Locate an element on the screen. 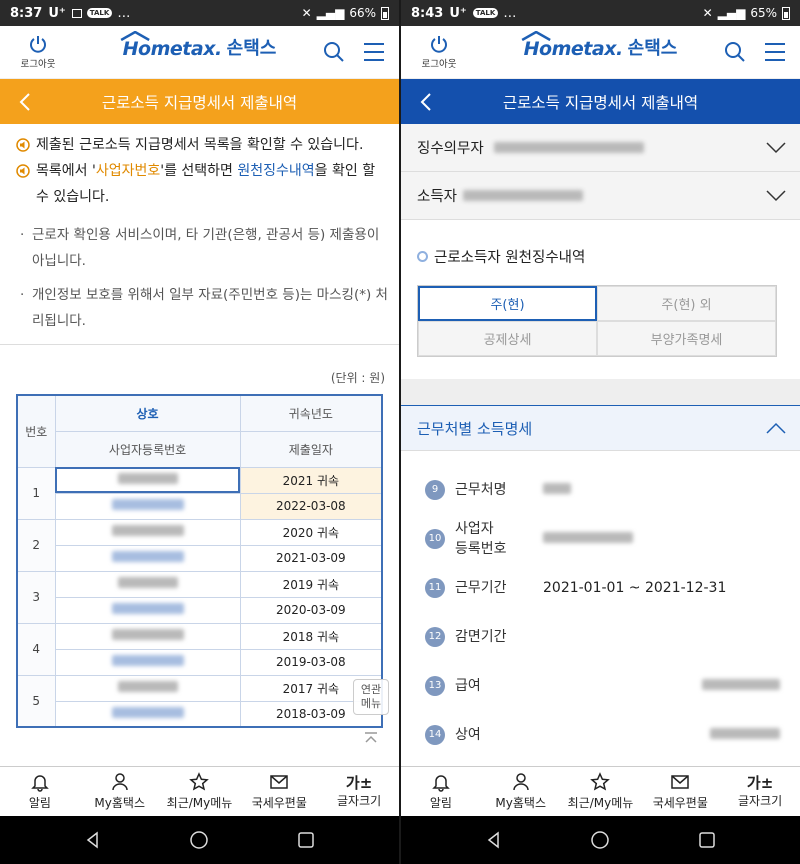 The width and height of the screenshot is (800, 864). table-row: 2020-03-09 is located at coordinates (200, 610).